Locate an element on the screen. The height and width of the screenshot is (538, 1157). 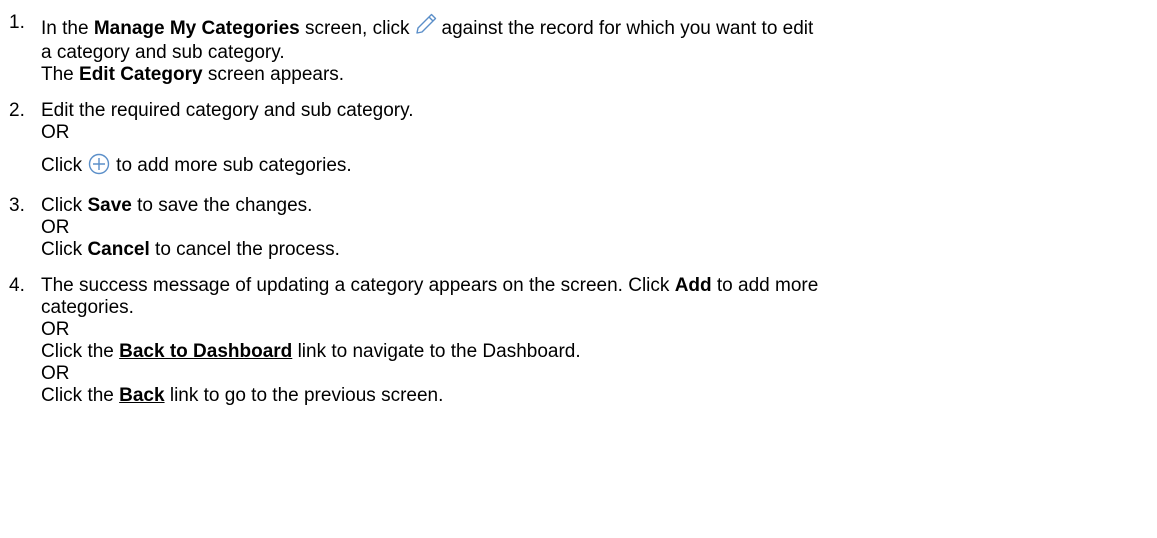
step-number: 4. is located at coordinates (17, 285).